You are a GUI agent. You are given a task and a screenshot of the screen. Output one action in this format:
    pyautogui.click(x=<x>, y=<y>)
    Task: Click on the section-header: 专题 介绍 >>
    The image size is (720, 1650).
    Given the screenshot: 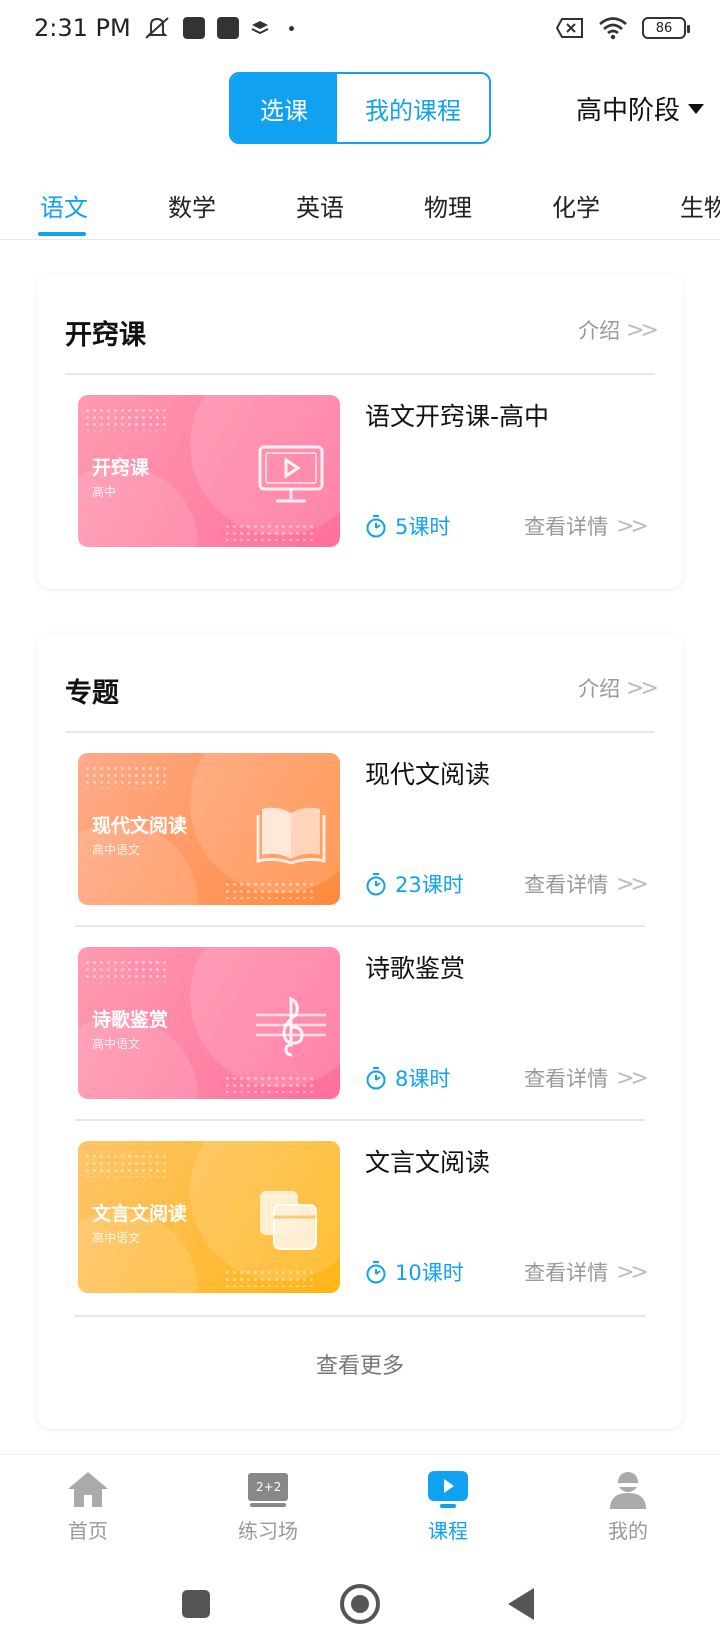 What is the action you would take?
    pyautogui.click(x=362, y=683)
    